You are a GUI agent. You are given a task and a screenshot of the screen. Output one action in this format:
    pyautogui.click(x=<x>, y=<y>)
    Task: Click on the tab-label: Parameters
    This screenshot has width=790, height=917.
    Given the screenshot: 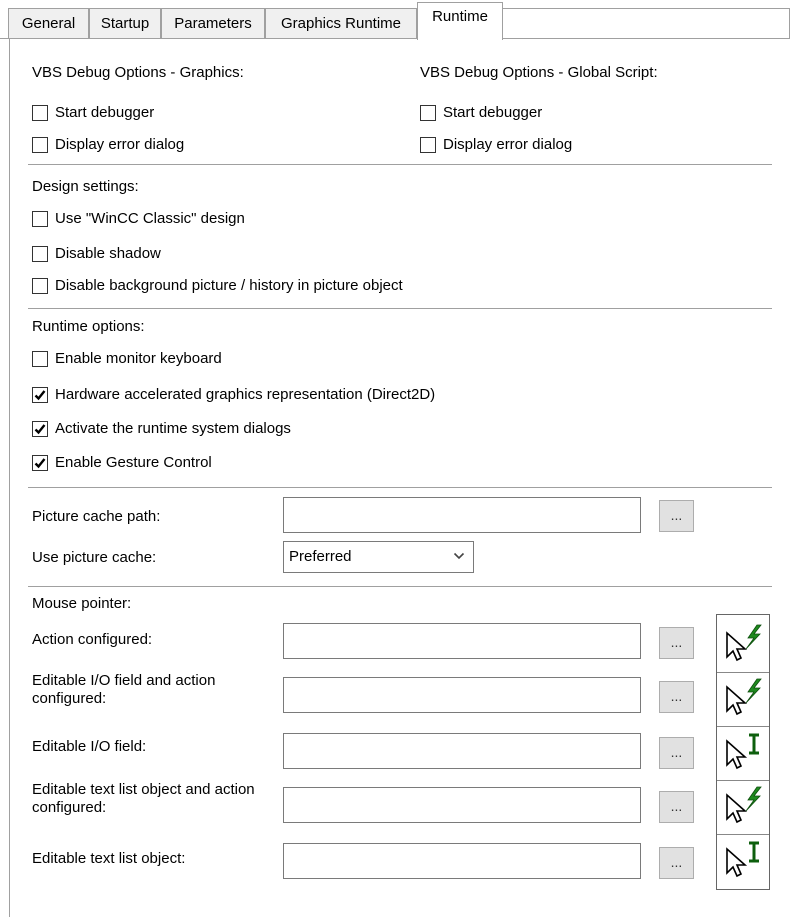 What is the action you would take?
    pyautogui.click(x=213, y=23)
    